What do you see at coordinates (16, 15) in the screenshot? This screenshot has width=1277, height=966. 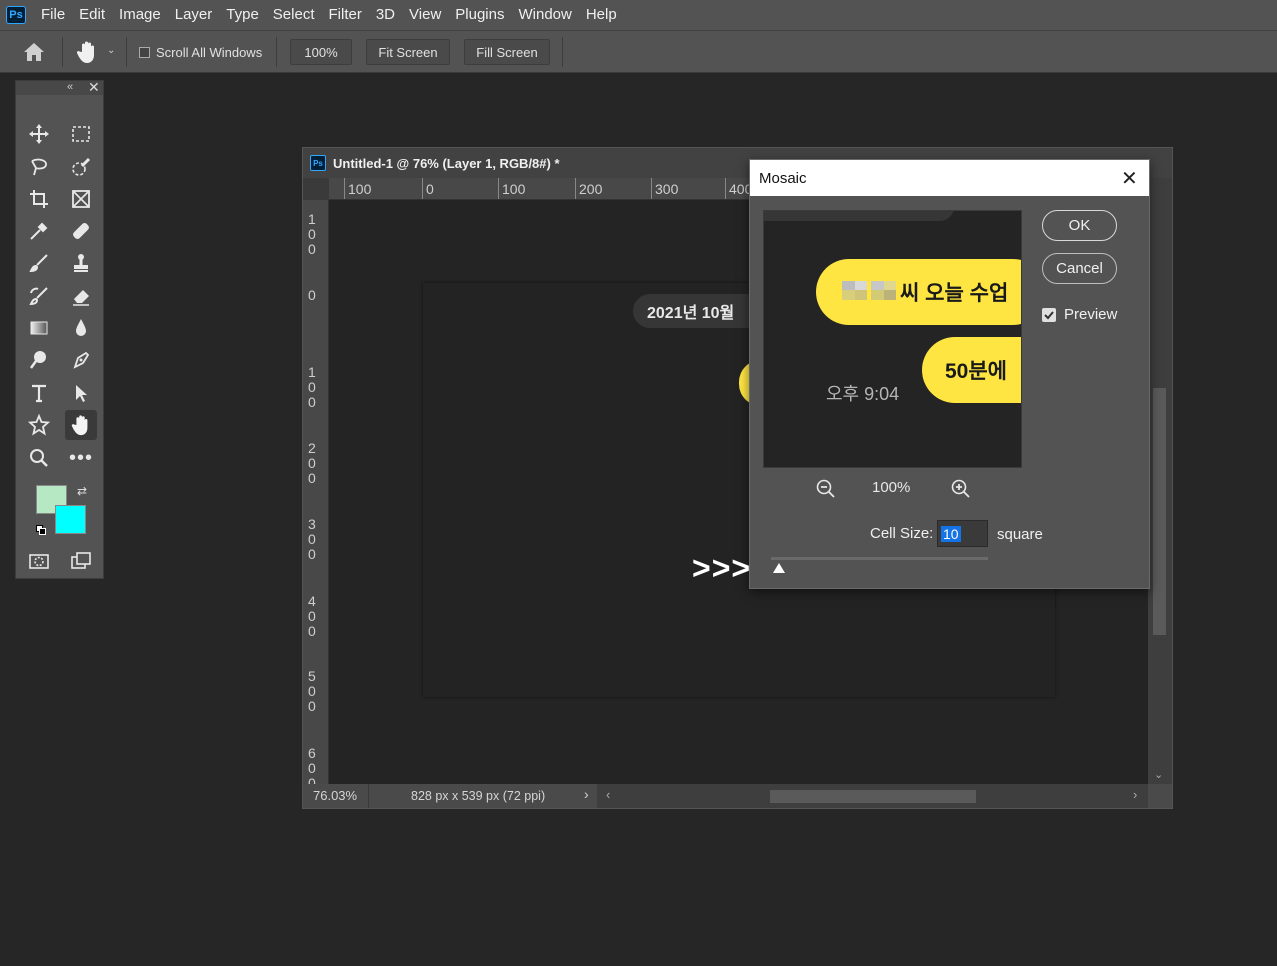 I see `photoshop-logo: Ps` at bounding box center [16, 15].